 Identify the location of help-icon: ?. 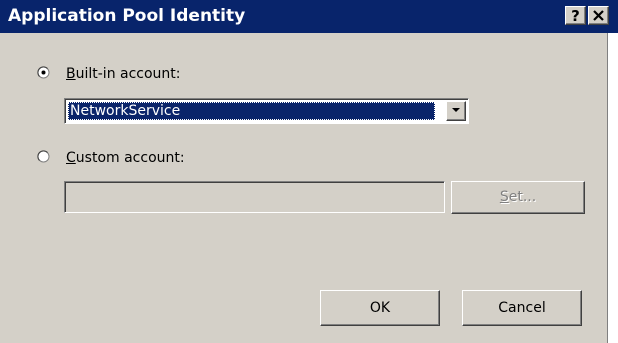
(575, 16).